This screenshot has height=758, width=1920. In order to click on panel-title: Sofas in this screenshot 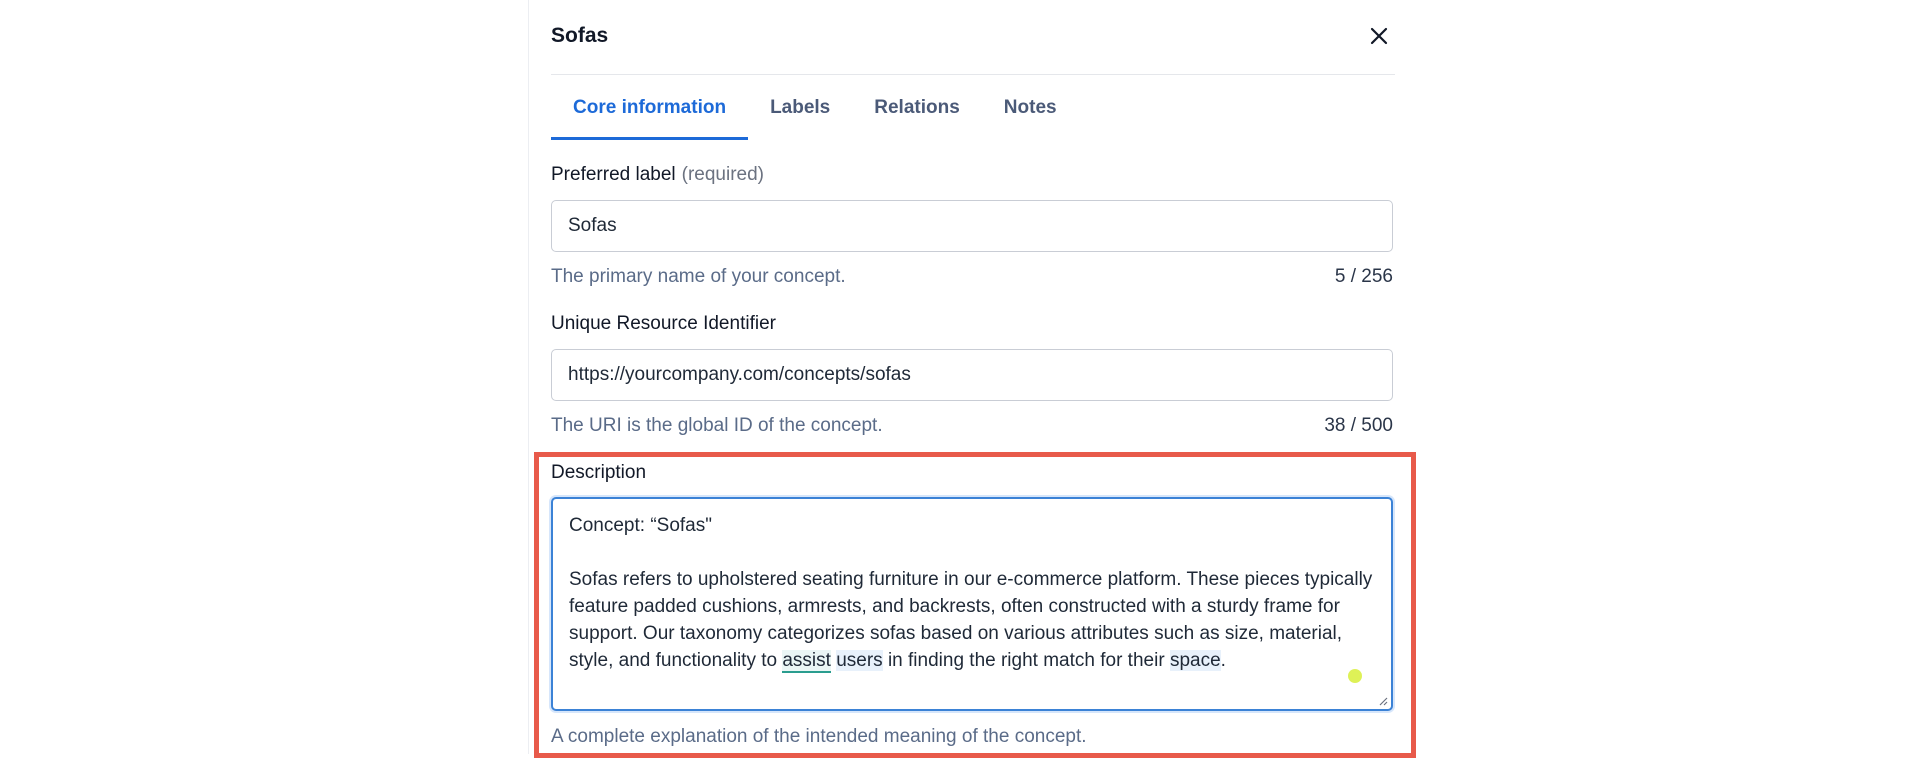, I will do `click(580, 35)`.